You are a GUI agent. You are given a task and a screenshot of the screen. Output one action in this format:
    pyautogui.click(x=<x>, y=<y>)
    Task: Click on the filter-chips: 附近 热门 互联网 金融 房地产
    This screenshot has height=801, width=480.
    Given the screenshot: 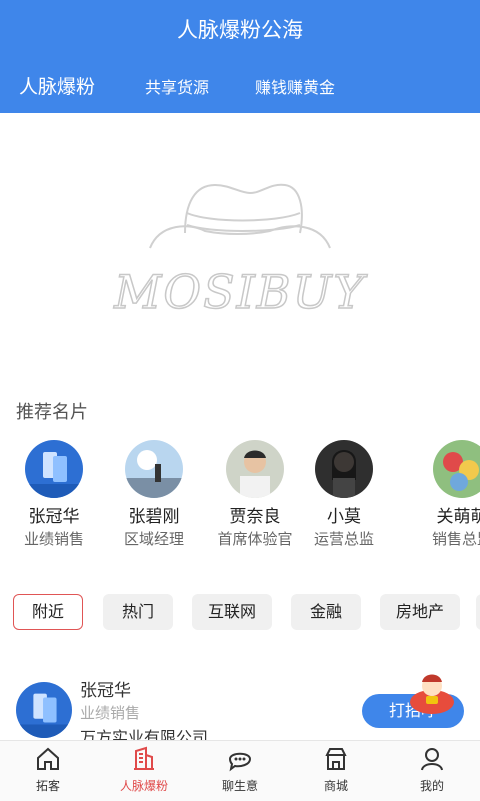 What is the action you would take?
    pyautogui.click(x=240, y=614)
    